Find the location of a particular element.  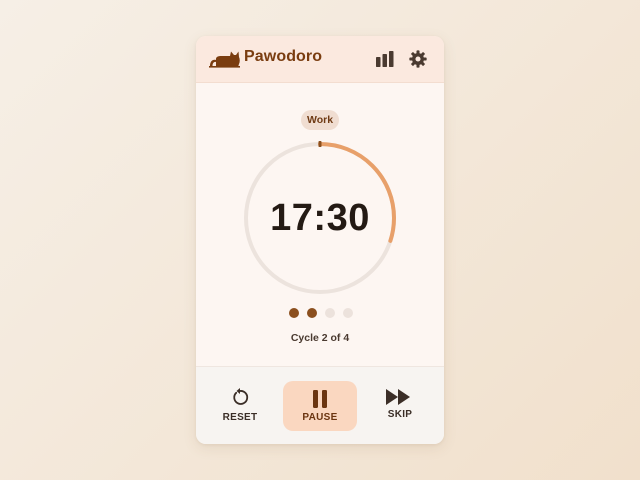

app-header: Pawodoro is located at coordinates (320, 59).